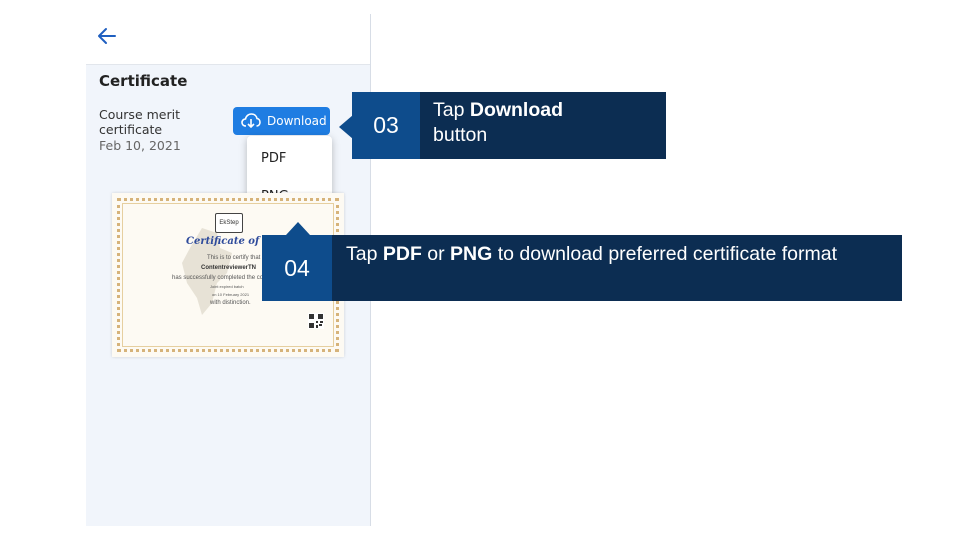 This screenshot has width=960, height=540. I want to click on qr-code-icon, so click(316, 321).